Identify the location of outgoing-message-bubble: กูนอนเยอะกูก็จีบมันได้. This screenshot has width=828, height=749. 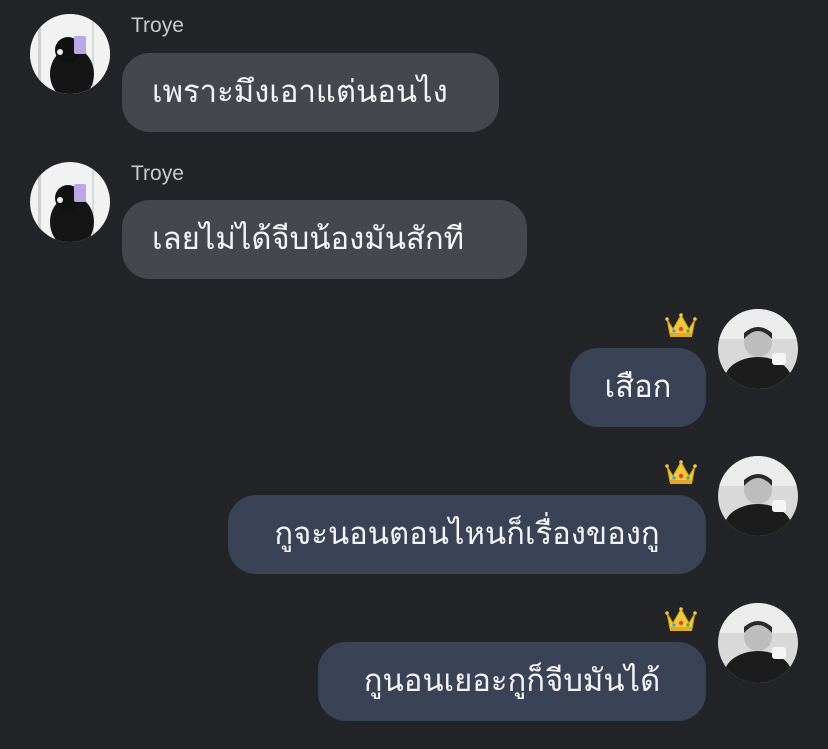
(512, 681).